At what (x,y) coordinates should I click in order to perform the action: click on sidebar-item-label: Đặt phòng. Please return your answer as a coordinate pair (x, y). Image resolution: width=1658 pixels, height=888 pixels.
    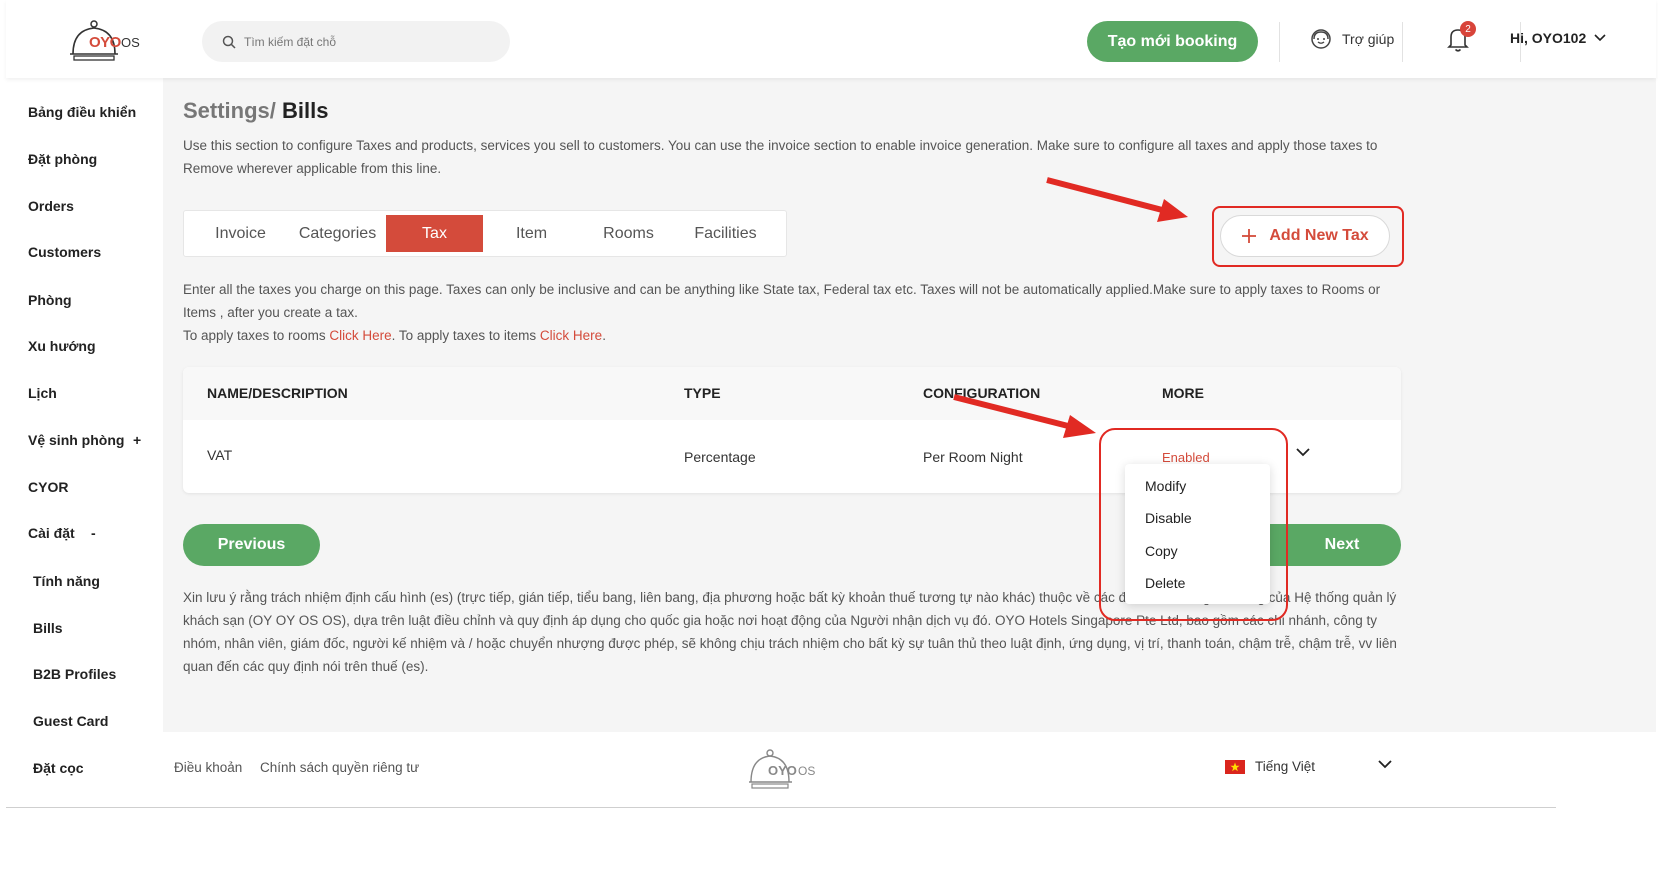
    Looking at the image, I should click on (63, 159).